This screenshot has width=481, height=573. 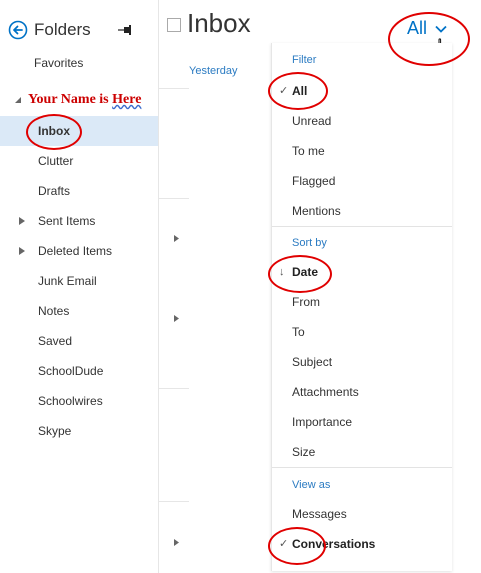 I want to click on folder-item-skype: Skype, so click(x=79, y=431).